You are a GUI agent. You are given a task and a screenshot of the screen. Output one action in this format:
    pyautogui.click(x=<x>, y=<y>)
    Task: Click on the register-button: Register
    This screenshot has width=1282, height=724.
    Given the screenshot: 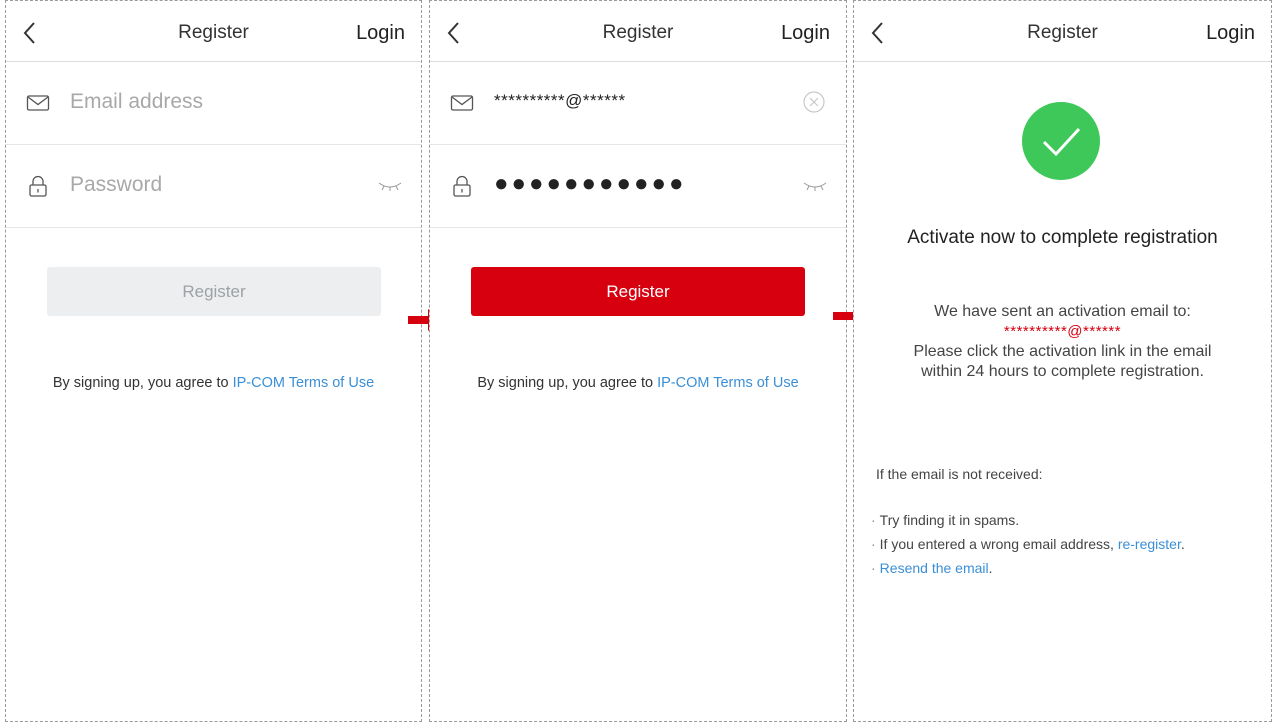 What is the action you would take?
    pyautogui.click(x=638, y=291)
    